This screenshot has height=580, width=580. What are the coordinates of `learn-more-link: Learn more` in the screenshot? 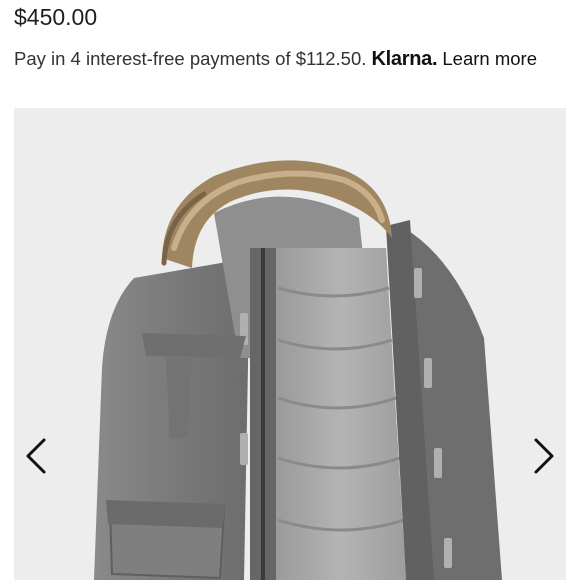 It's located at (489, 58).